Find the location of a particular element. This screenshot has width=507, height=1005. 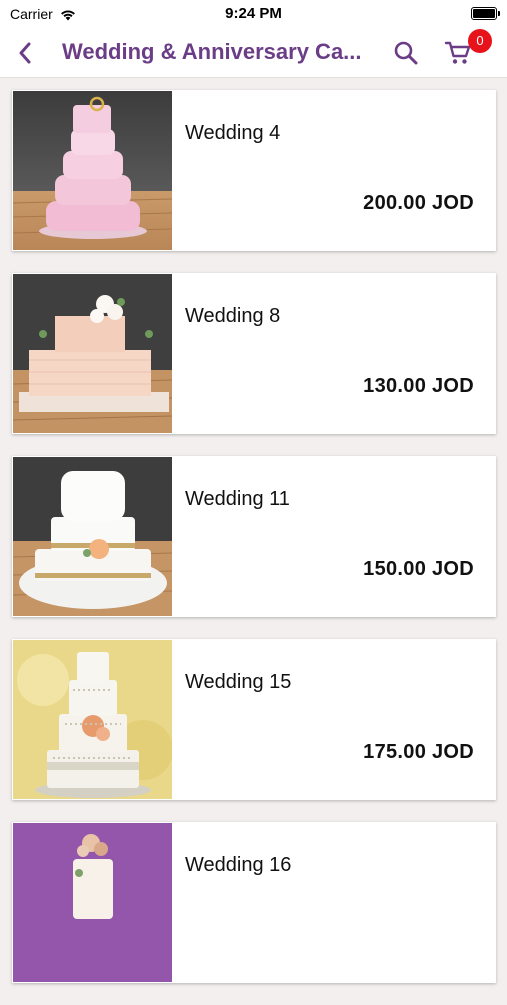

status-time: 9:24 PM is located at coordinates (253, 13).